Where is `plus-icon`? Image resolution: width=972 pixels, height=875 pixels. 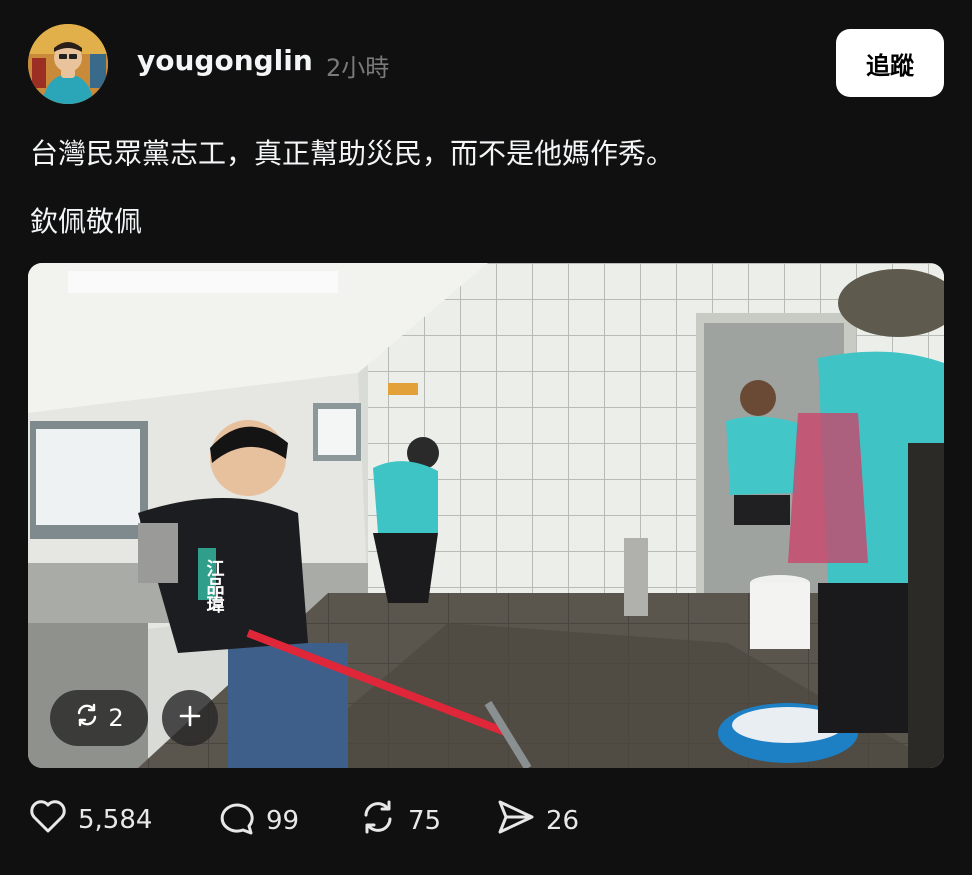
plus-icon is located at coordinates (190, 718).